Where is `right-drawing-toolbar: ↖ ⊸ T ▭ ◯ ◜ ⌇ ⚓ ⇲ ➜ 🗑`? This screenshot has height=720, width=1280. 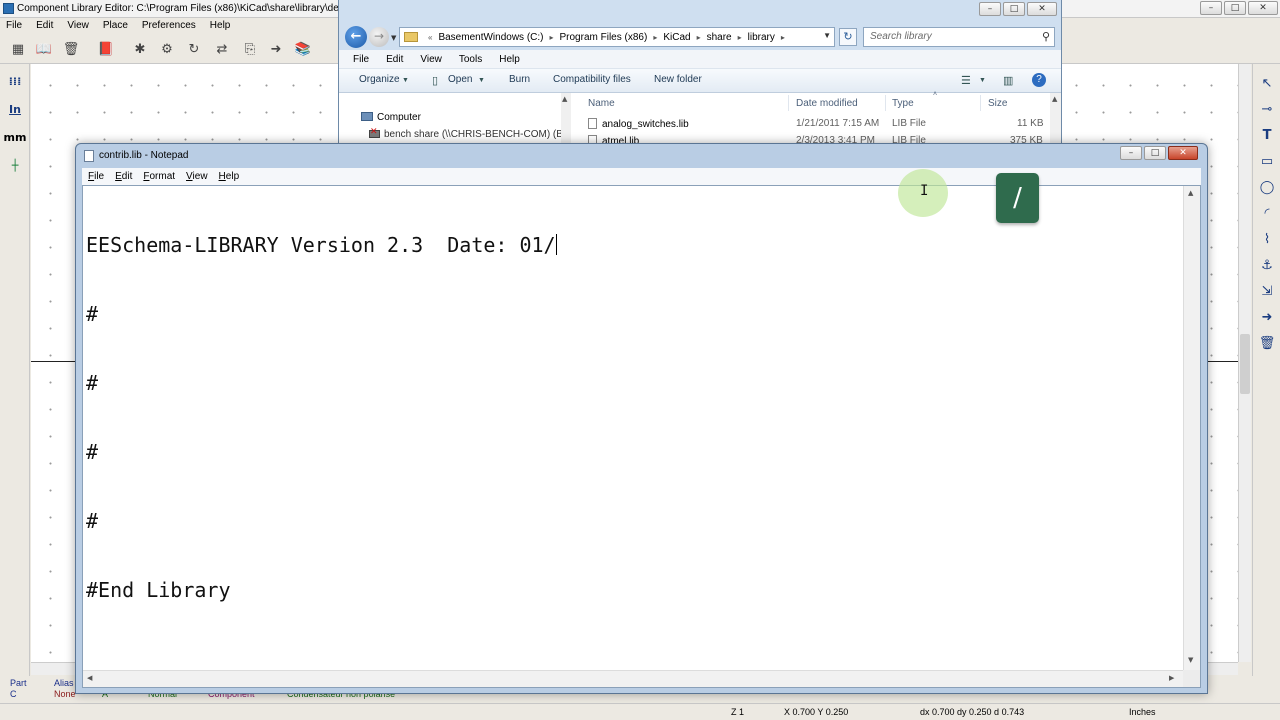 right-drawing-toolbar: ↖ ⊸ T ▭ ◯ ◜ ⌇ ⚓ ⇲ ➜ 🗑 is located at coordinates (1266, 370).